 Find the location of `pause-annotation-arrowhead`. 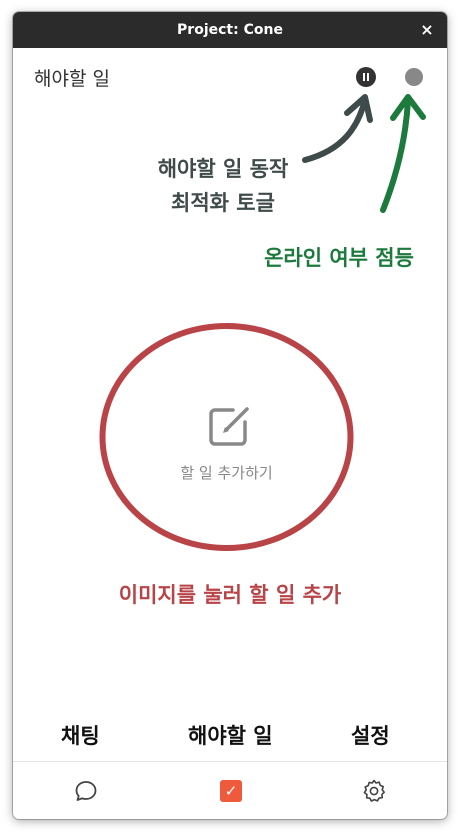

pause-annotation-arrowhead is located at coordinates (358, 108).